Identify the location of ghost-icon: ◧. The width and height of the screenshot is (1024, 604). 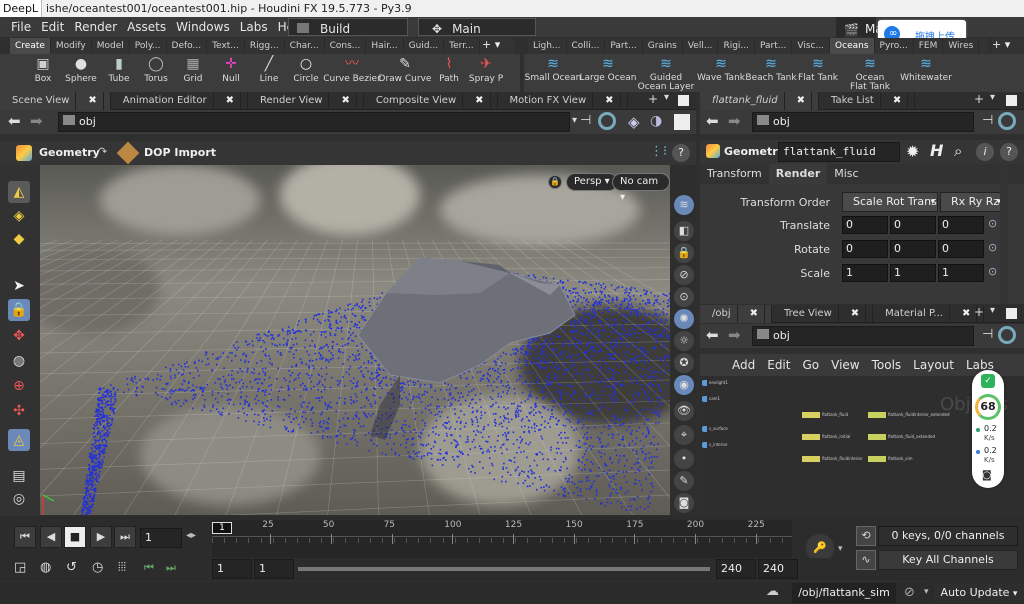
(684, 231).